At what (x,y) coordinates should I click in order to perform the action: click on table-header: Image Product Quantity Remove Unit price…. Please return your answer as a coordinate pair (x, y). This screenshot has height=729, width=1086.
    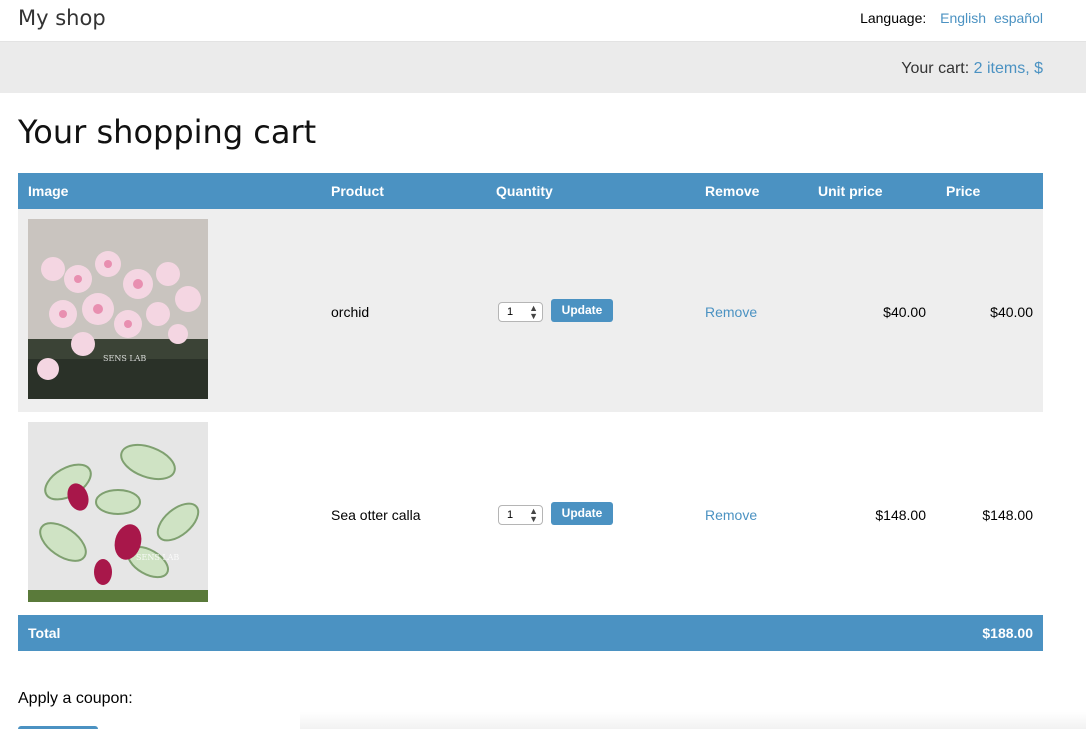
    Looking at the image, I should click on (530, 191).